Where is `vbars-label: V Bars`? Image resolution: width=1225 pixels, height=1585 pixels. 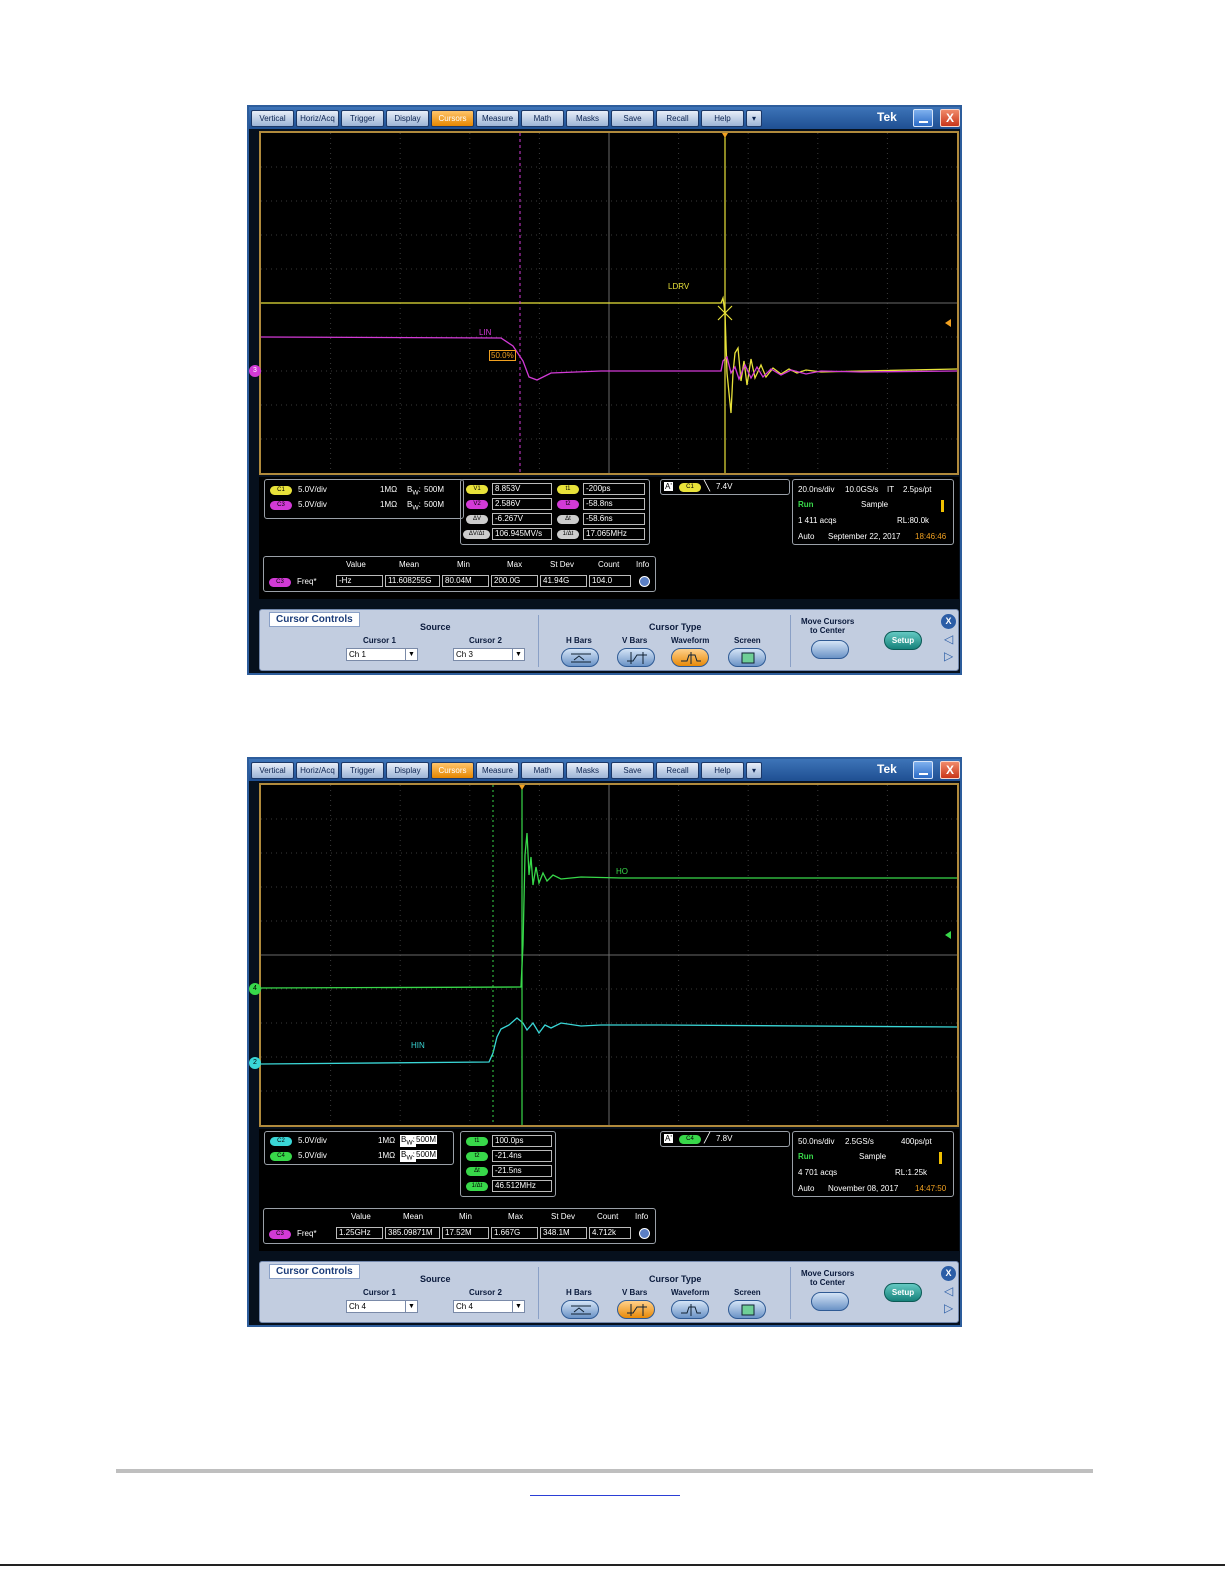
vbars-label: V Bars is located at coordinates (635, 640).